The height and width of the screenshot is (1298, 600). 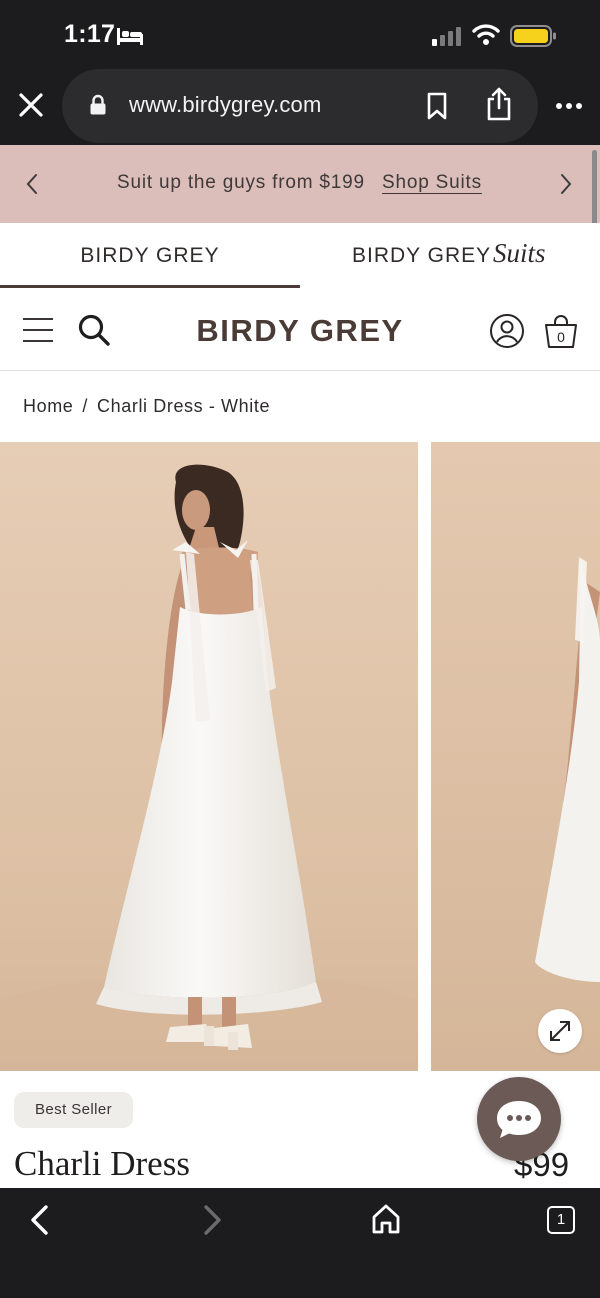 I want to click on browser-chrome: 1:17 www.birdygrey.com, so click(x=300, y=72).